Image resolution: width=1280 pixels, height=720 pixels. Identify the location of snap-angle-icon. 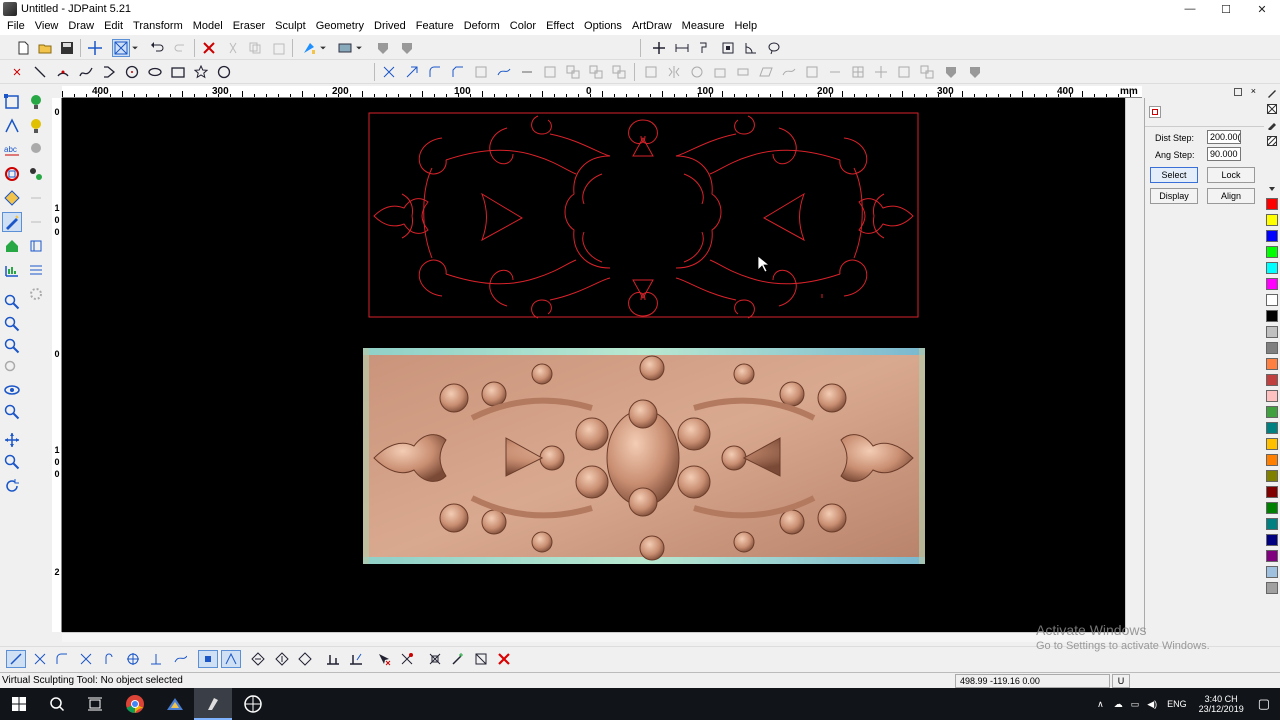
(231, 659).